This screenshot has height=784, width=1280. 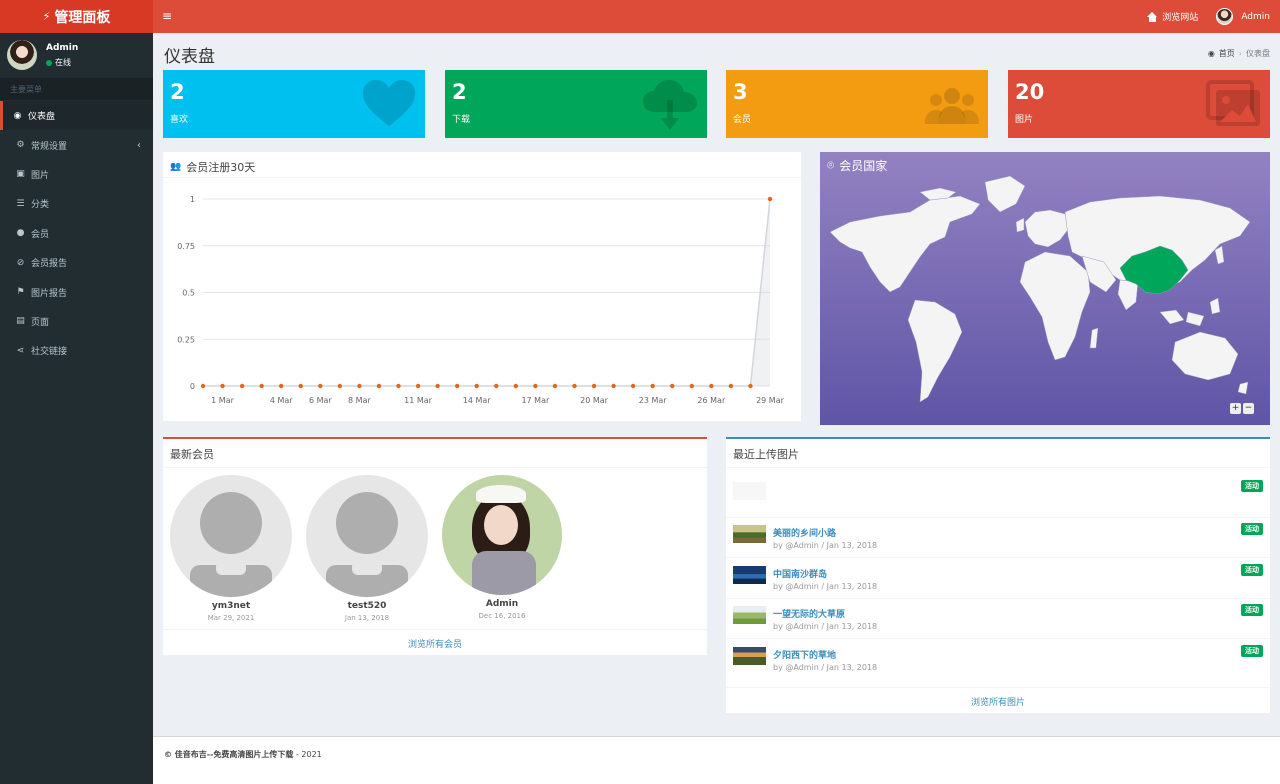 What do you see at coordinates (49, 352) in the screenshot?
I see `sidebar-item-label: 社交链接` at bounding box center [49, 352].